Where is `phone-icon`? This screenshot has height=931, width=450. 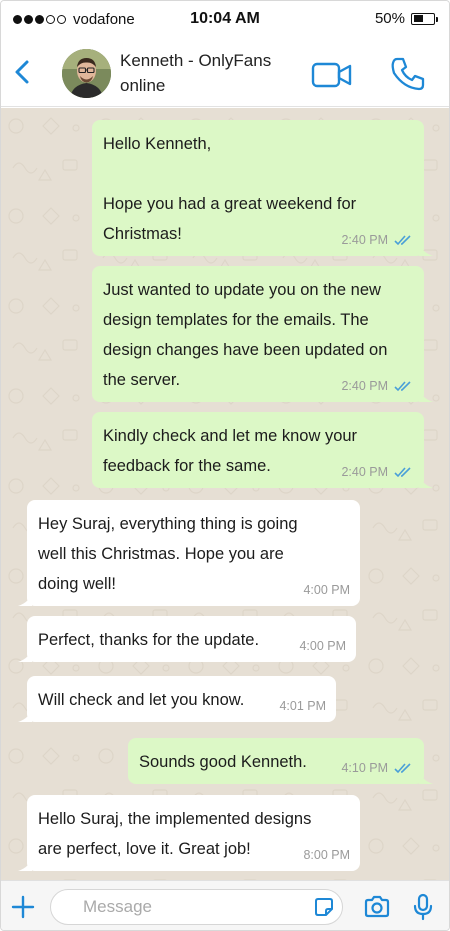
phone-icon is located at coordinates (408, 74).